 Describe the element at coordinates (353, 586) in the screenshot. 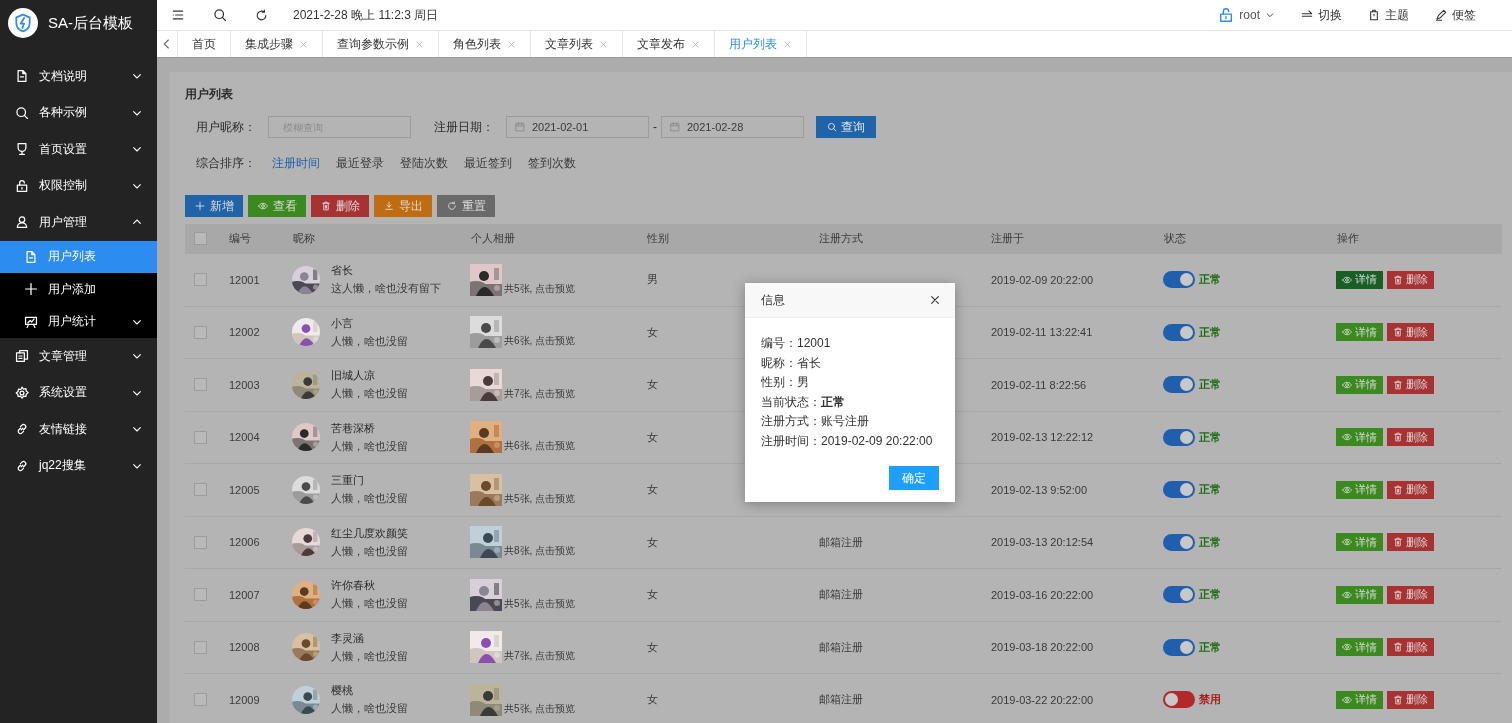

I see `nickname: 许你春秋` at that location.